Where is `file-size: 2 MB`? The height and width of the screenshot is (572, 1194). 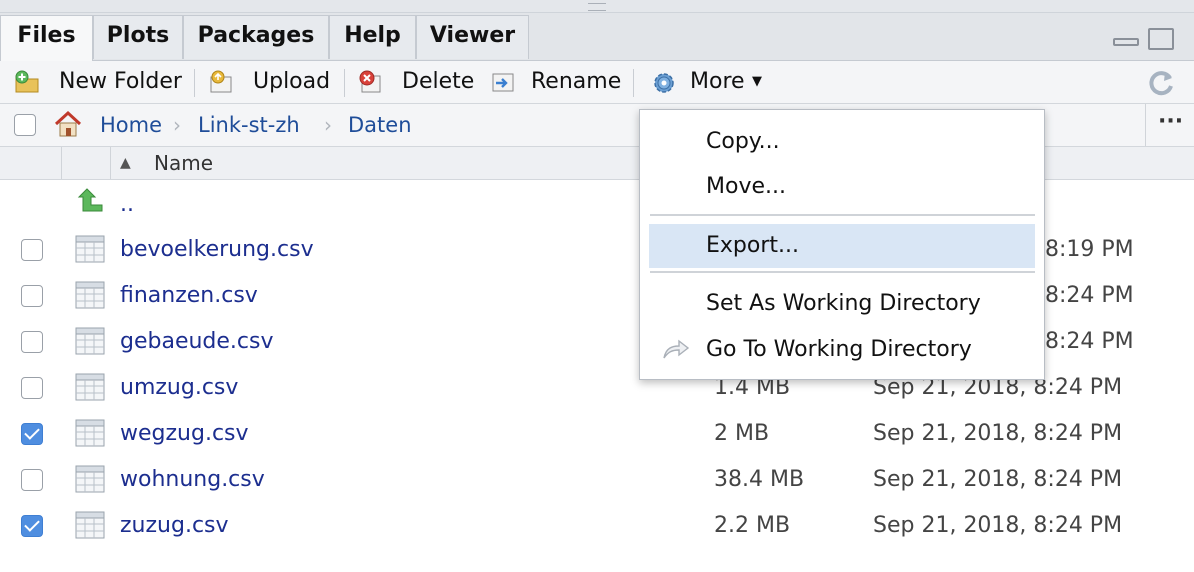 file-size: 2 MB is located at coordinates (742, 433).